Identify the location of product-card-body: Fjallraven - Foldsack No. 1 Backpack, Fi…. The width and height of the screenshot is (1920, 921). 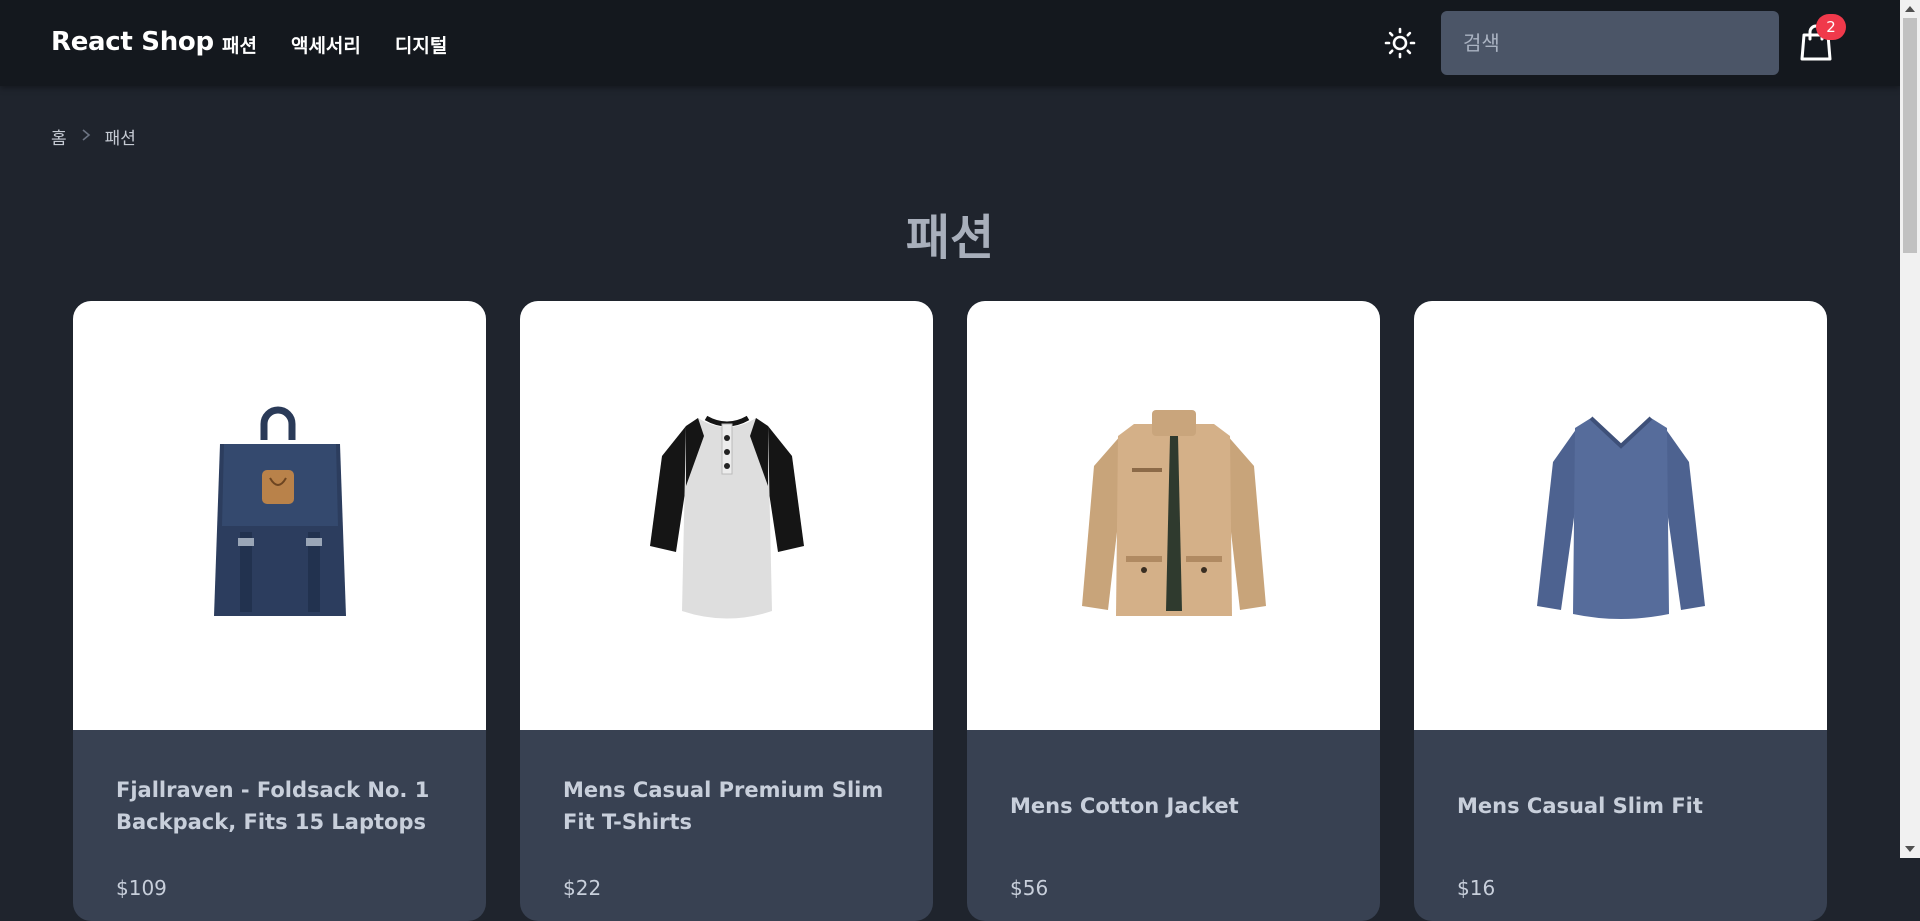
(279, 815).